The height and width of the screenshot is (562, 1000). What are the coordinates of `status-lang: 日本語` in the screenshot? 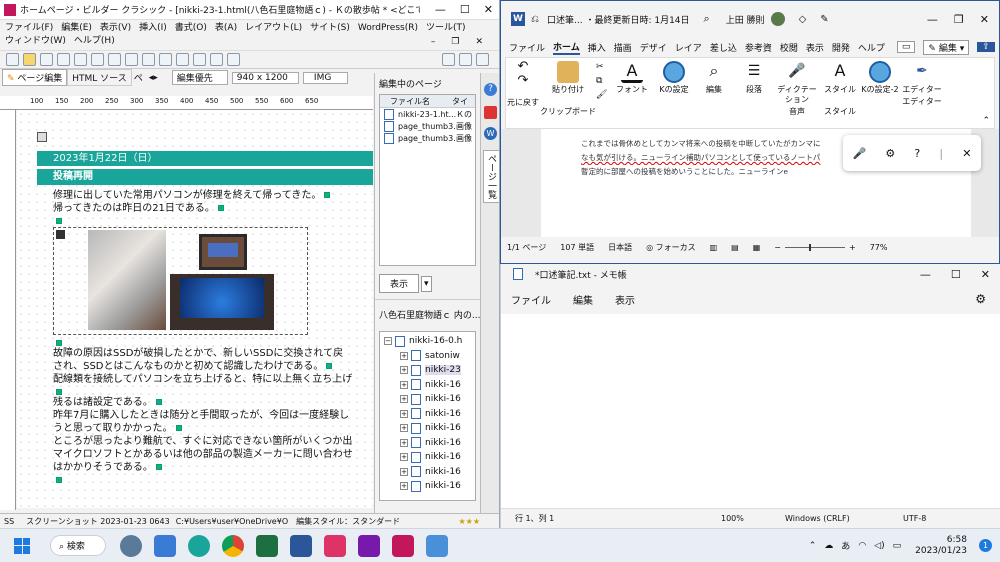 It's located at (620, 247).